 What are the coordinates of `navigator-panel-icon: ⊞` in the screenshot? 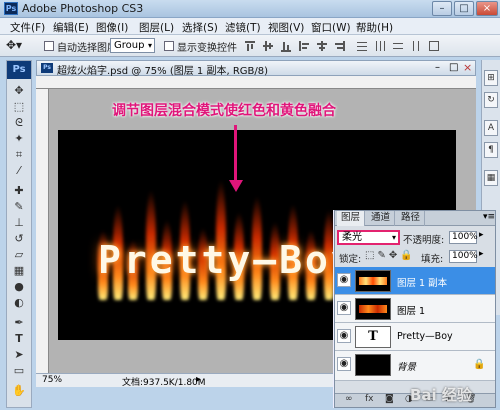 It's located at (491, 78).